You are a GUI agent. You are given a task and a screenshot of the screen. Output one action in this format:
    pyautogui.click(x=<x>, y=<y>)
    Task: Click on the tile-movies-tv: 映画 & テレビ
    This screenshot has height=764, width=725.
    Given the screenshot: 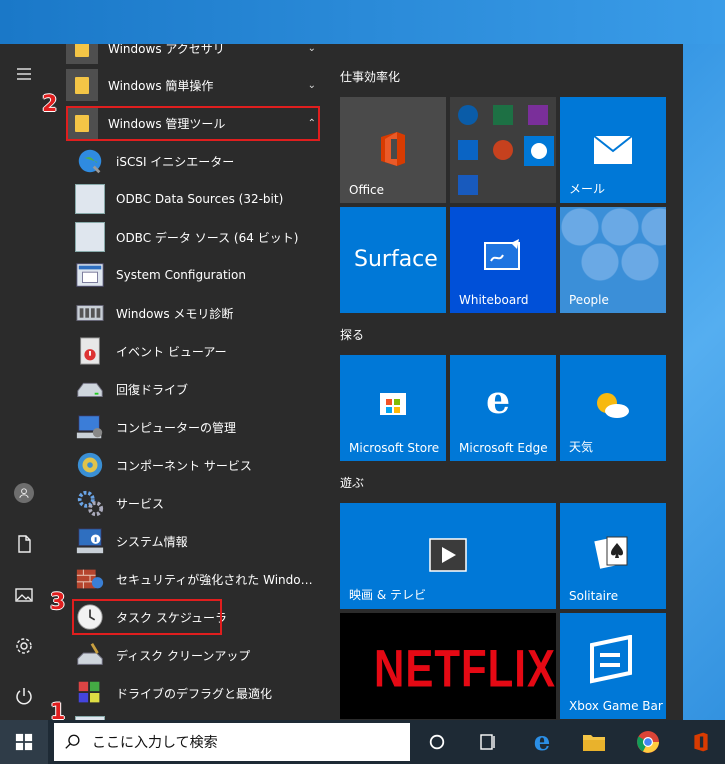 What is the action you would take?
    pyautogui.click(x=448, y=556)
    